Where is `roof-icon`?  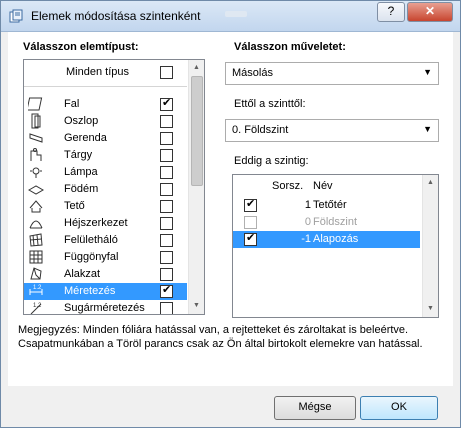
roof-icon is located at coordinates (36, 206).